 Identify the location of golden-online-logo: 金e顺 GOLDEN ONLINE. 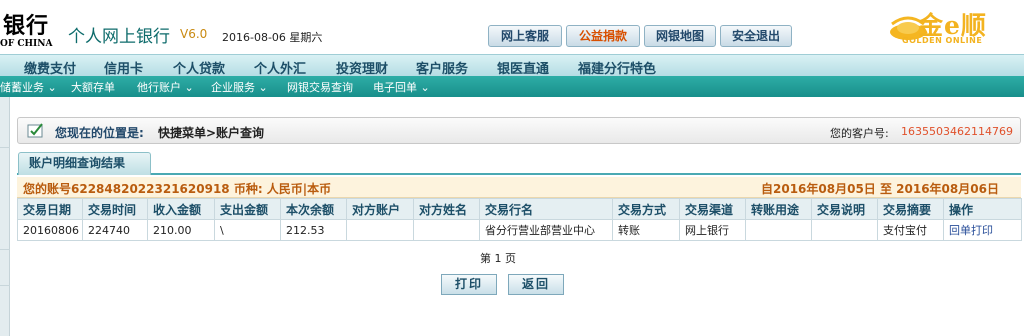
(953, 28).